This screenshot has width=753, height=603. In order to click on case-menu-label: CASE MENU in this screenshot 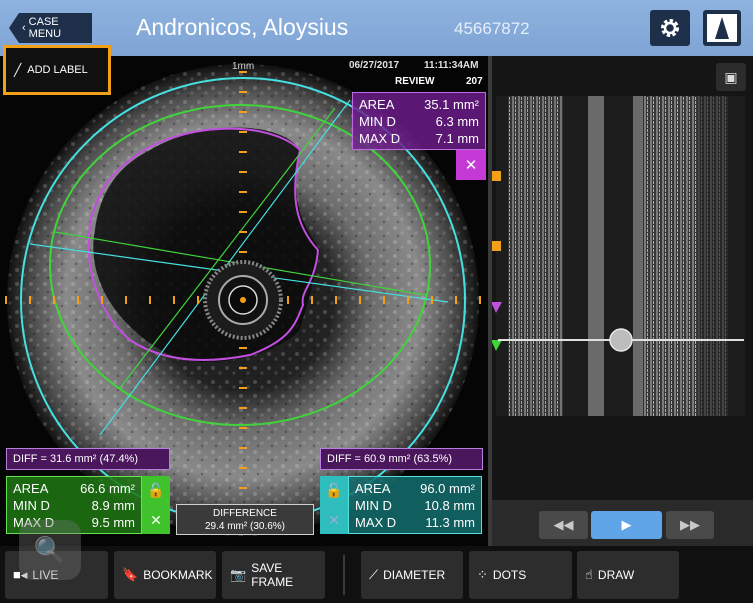, I will do `click(45, 28)`.